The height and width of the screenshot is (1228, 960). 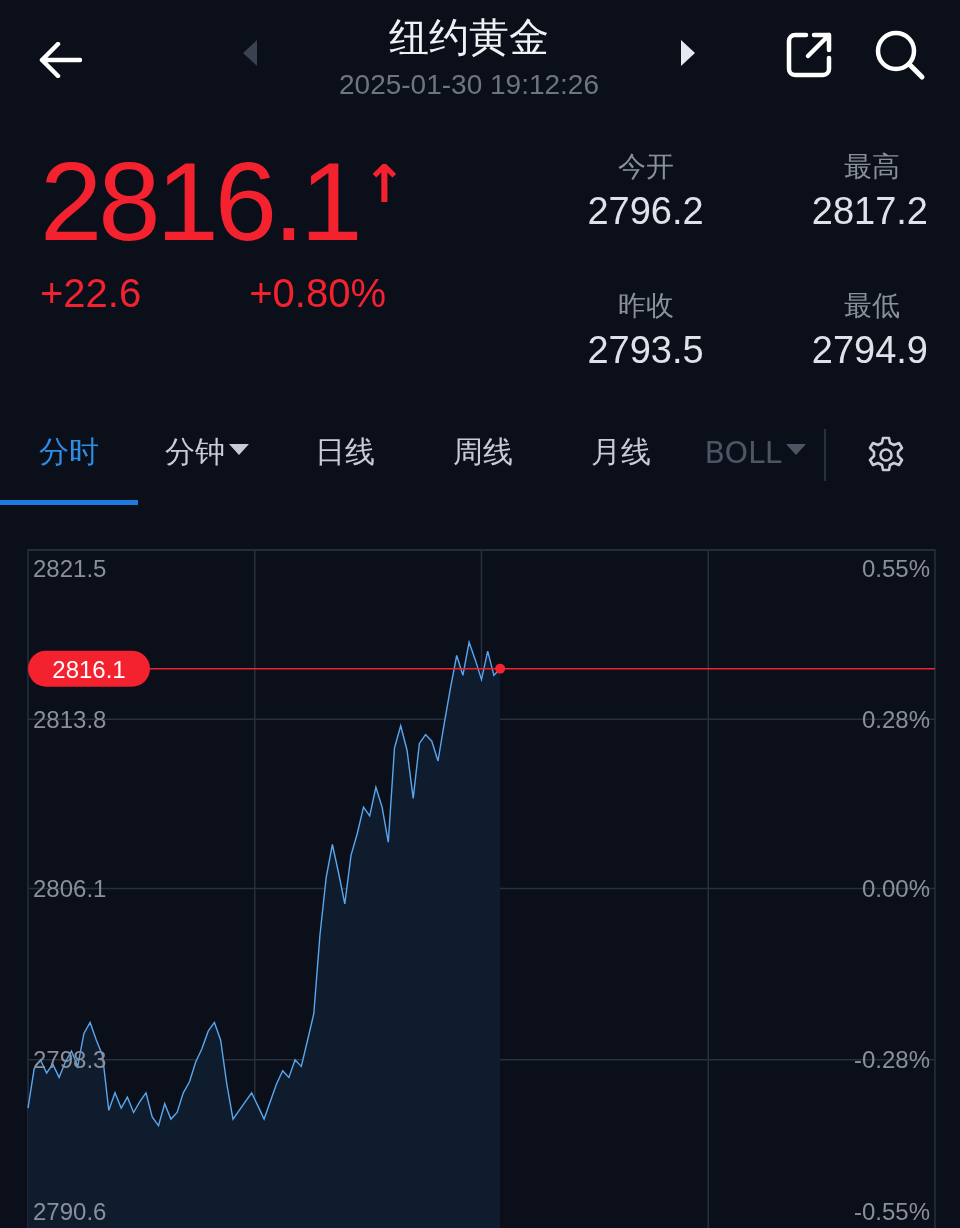 I want to click on price-axis-label: 2790.6, so click(x=70, y=1211).